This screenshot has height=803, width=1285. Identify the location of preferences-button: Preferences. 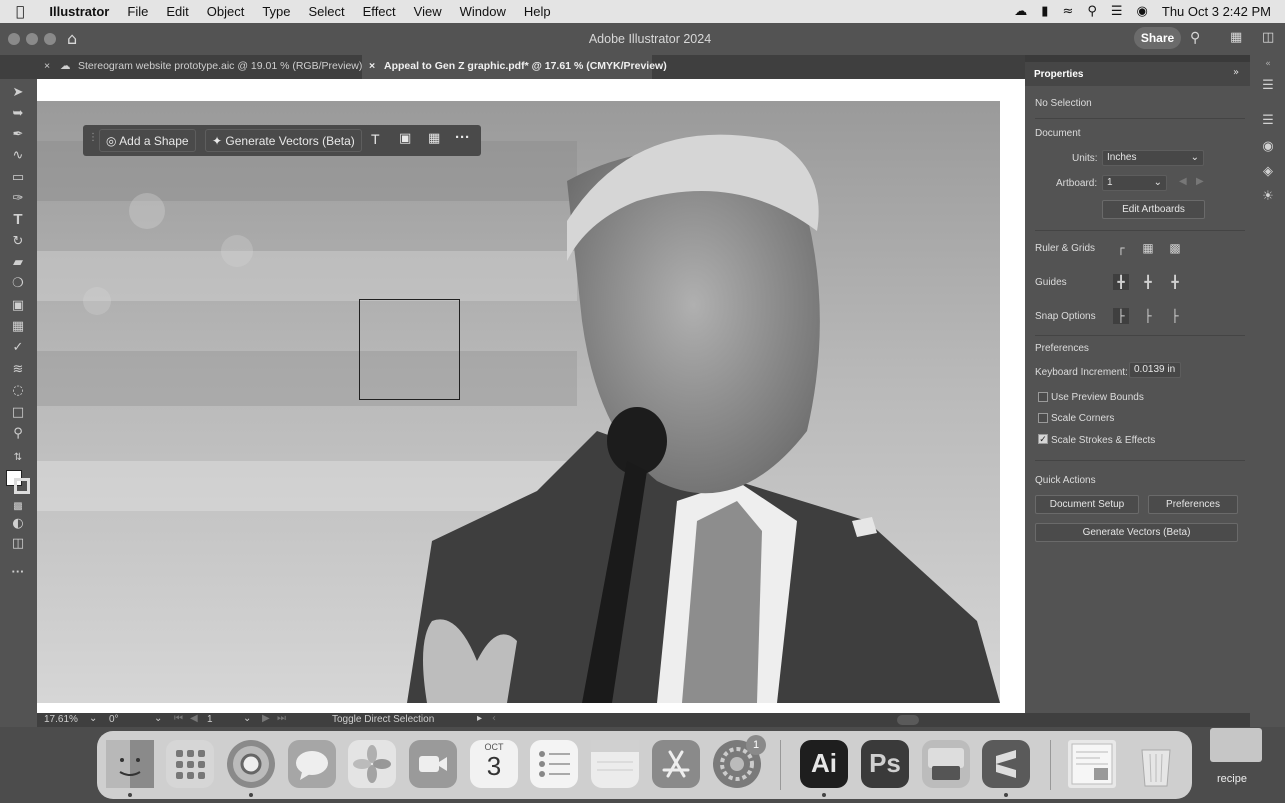
(1193, 504).